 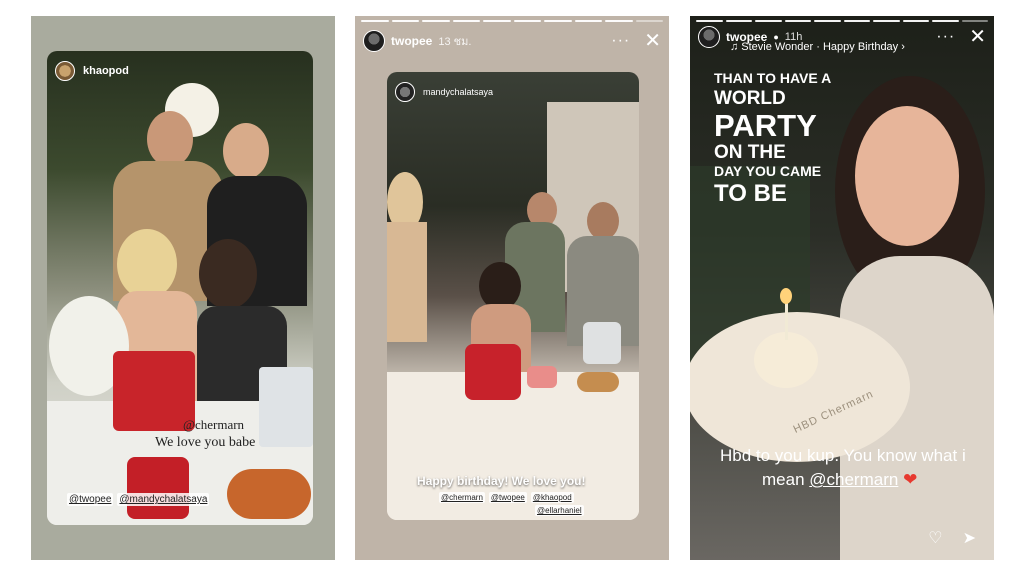 I want to click on lyric-line: ON THE, so click(x=750, y=152).